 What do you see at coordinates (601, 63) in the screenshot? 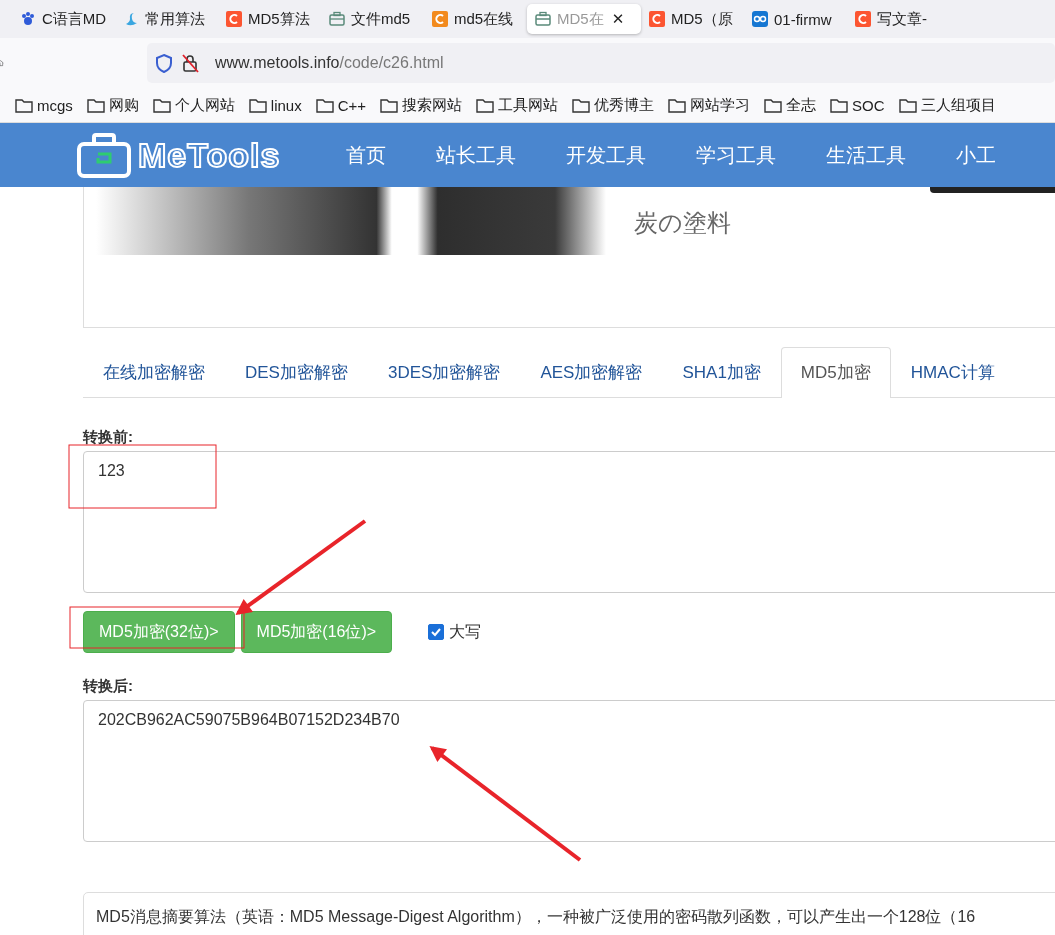
I see `address-bar: www.metools.info/code/c26.html` at bounding box center [601, 63].